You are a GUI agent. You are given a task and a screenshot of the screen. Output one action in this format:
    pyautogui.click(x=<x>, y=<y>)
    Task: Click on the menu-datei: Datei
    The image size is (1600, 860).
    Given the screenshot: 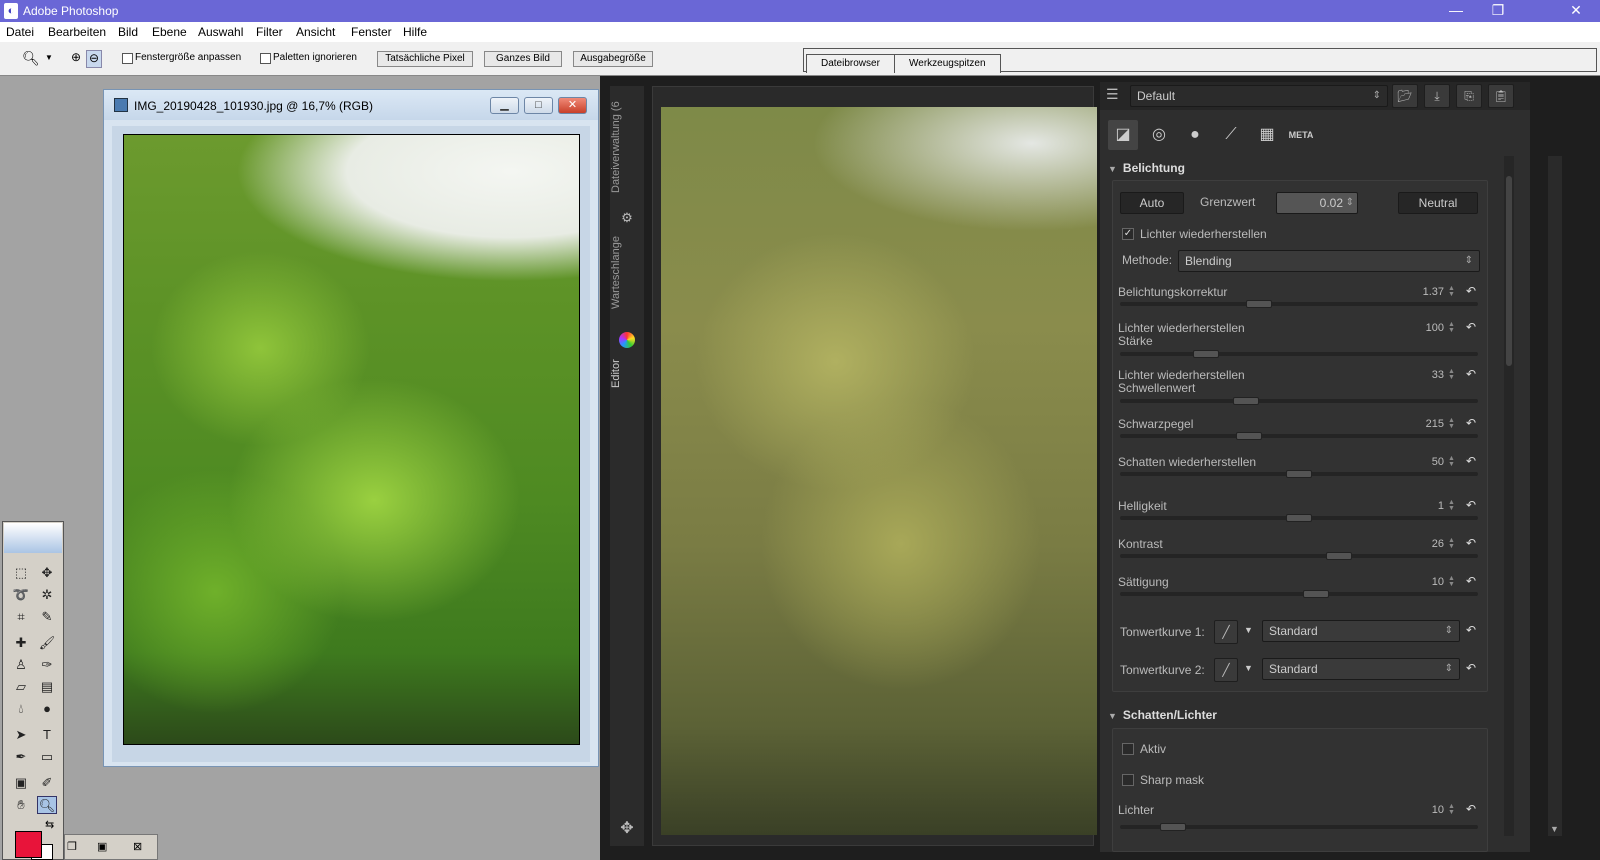 What is the action you would take?
    pyautogui.click(x=20, y=32)
    